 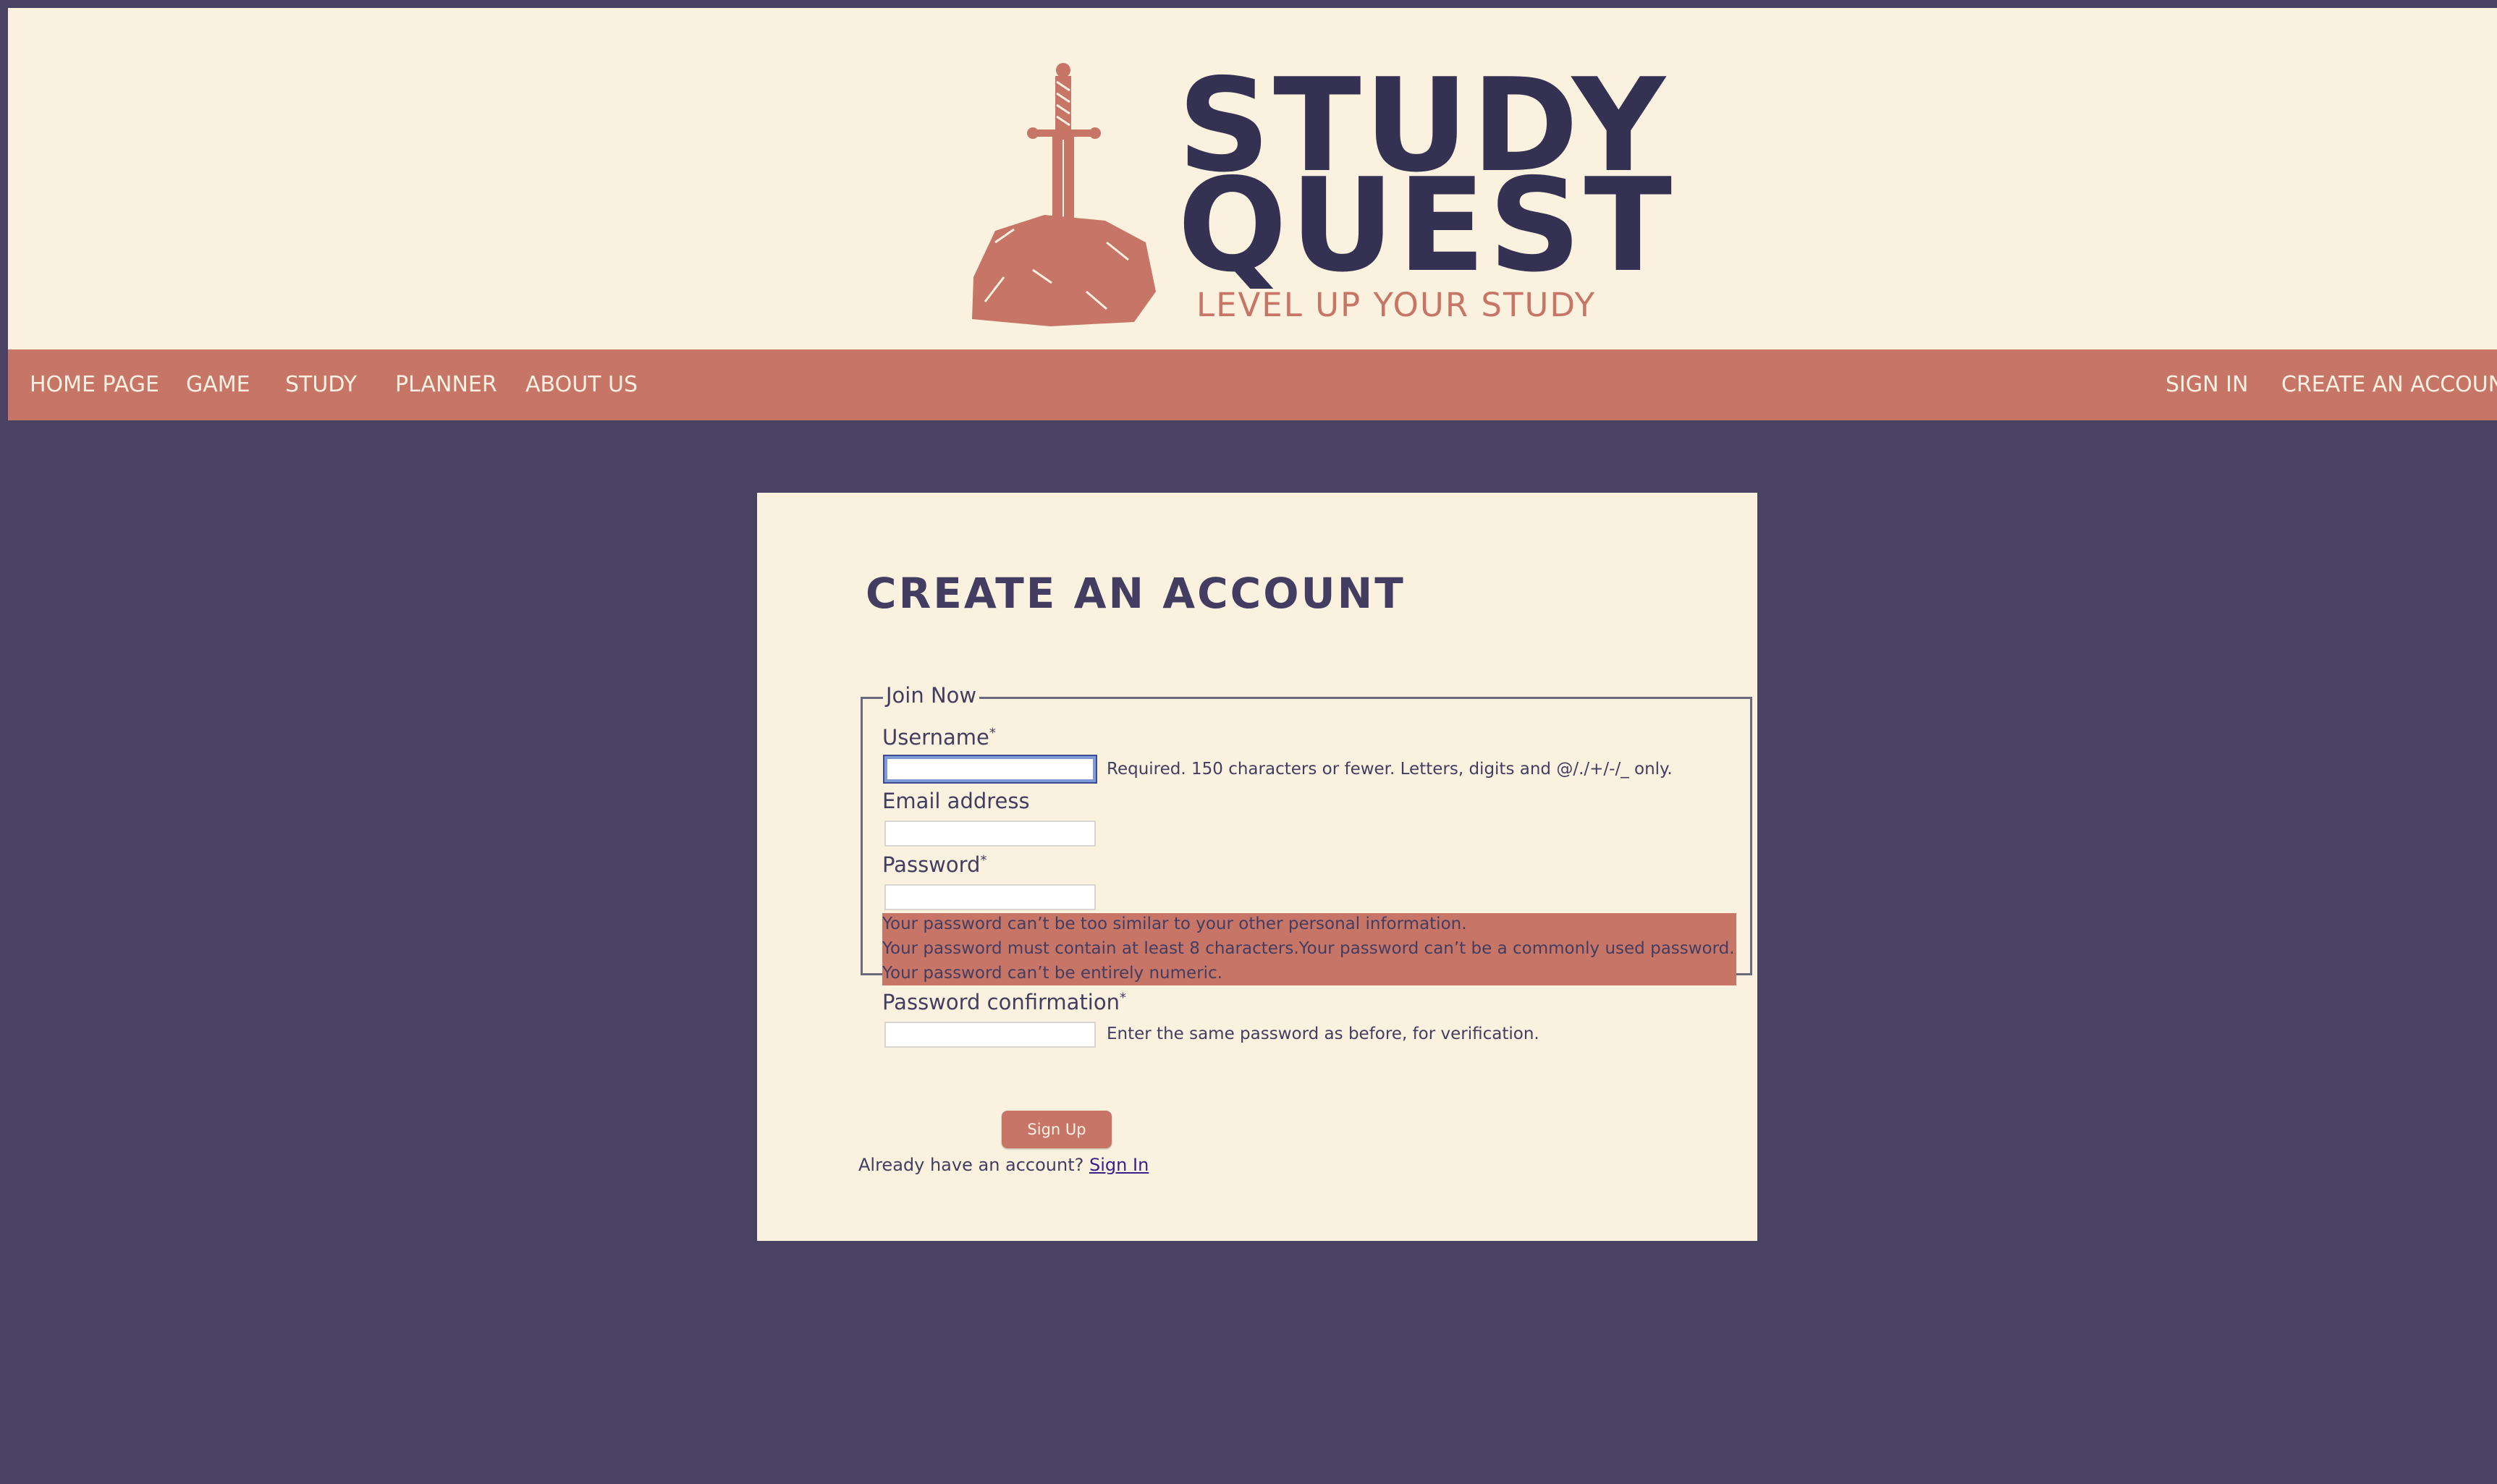 What do you see at coordinates (990, 1035) in the screenshot?
I see `password-confirmation-input` at bounding box center [990, 1035].